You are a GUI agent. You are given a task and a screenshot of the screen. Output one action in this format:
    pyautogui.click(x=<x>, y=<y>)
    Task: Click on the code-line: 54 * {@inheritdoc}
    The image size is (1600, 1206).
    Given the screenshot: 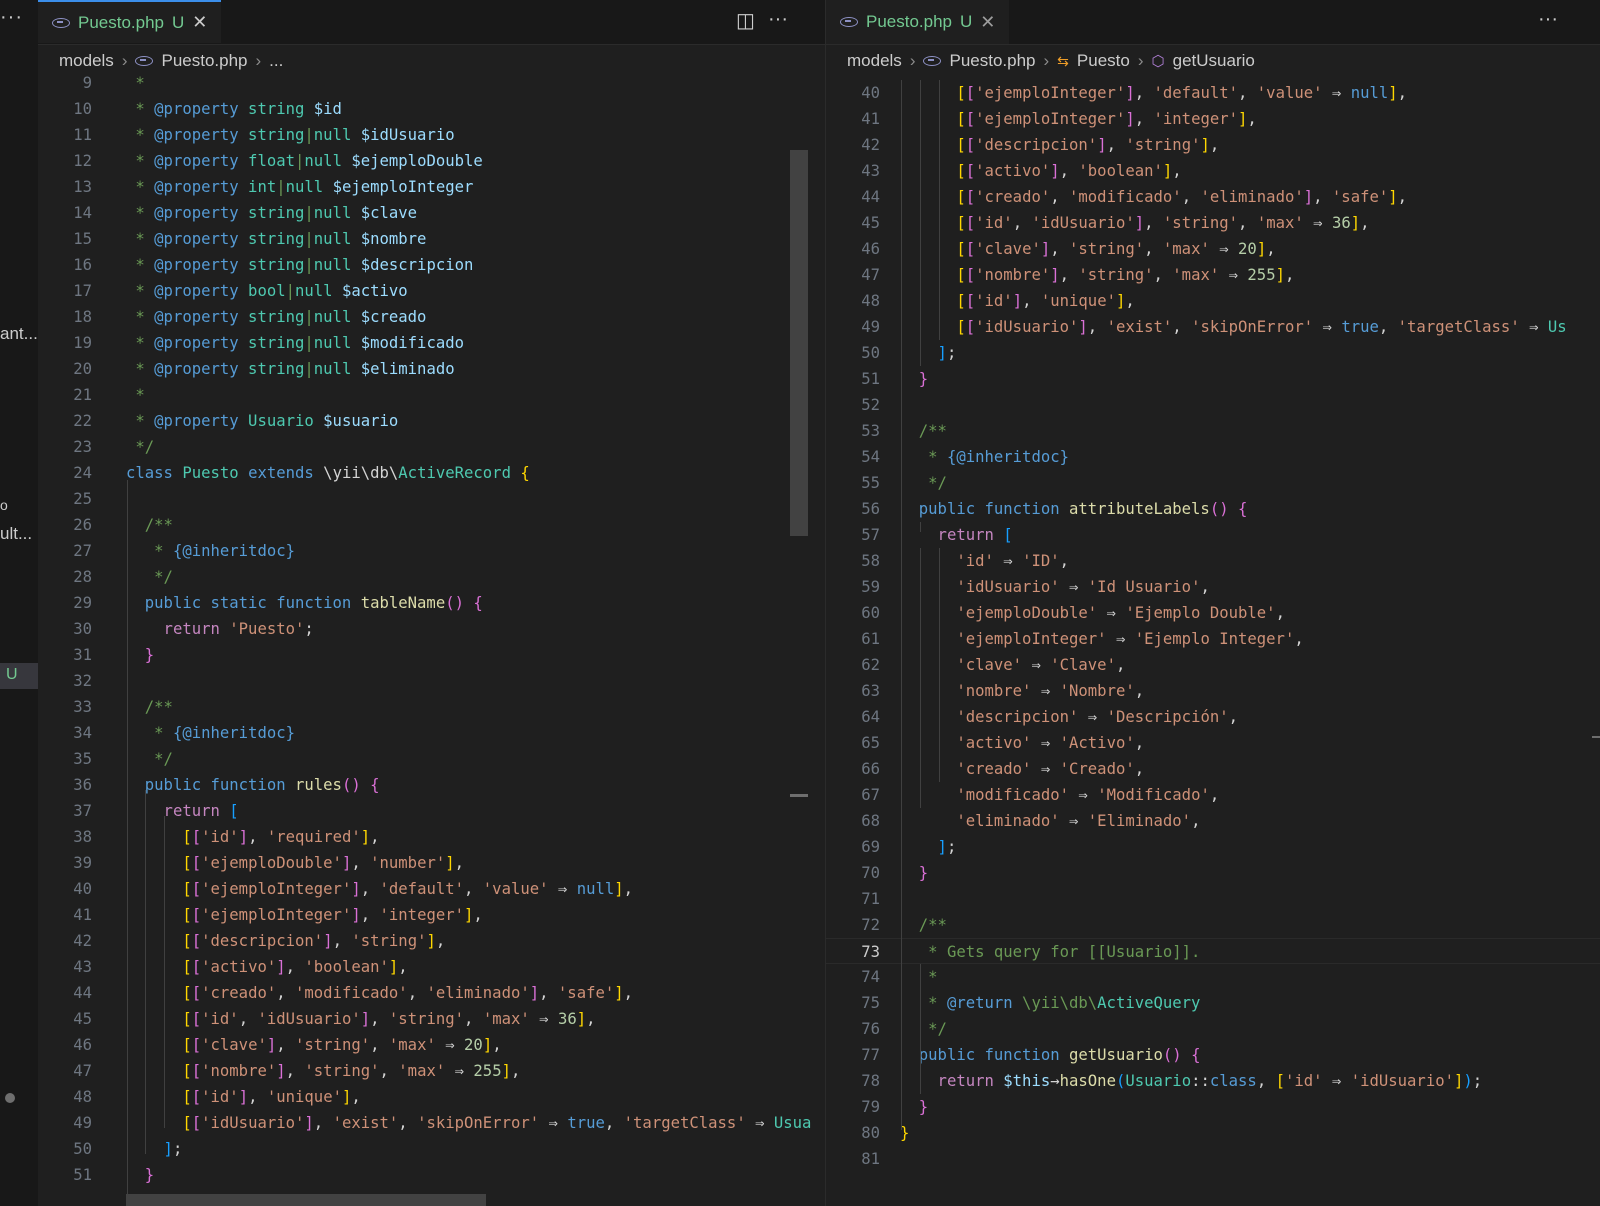 What is the action you would take?
    pyautogui.click(x=1213, y=457)
    